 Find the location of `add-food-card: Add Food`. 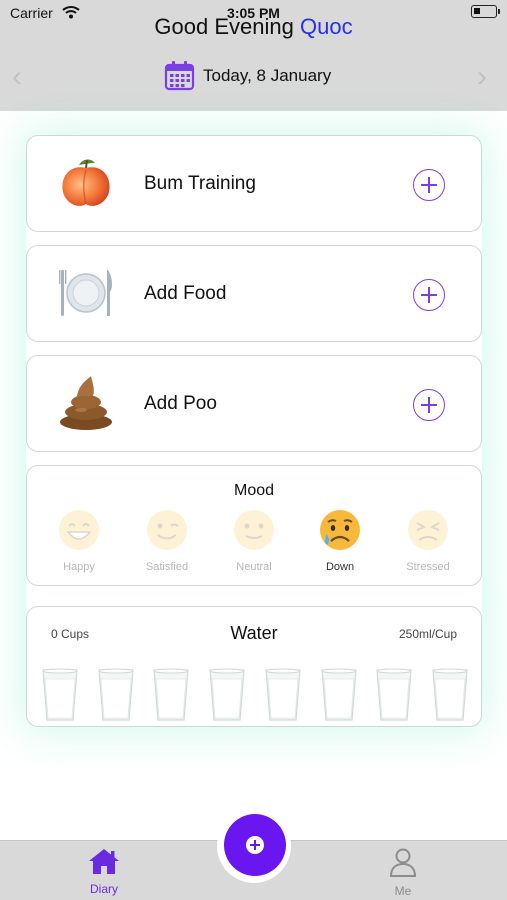

add-food-card: Add Food is located at coordinates (254, 293).